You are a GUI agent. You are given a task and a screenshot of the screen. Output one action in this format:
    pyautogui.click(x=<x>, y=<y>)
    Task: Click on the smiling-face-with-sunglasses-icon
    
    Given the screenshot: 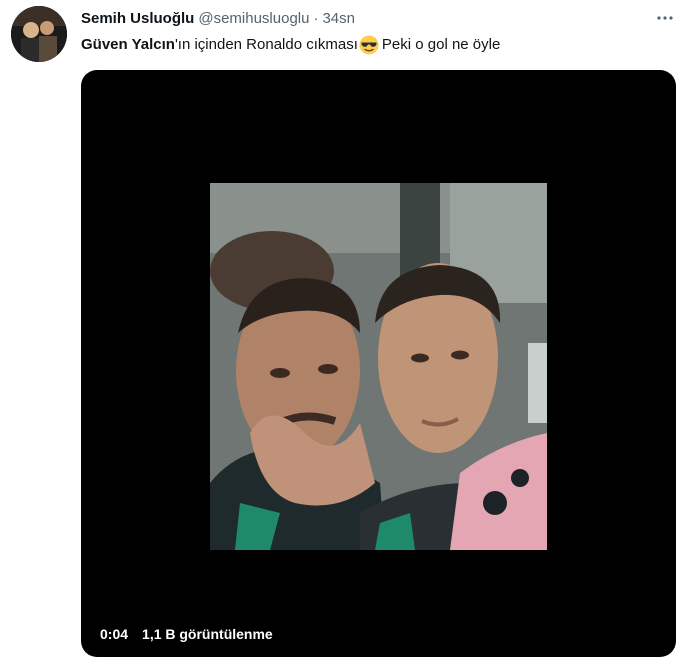 What is the action you would take?
    pyautogui.click(x=369, y=45)
    